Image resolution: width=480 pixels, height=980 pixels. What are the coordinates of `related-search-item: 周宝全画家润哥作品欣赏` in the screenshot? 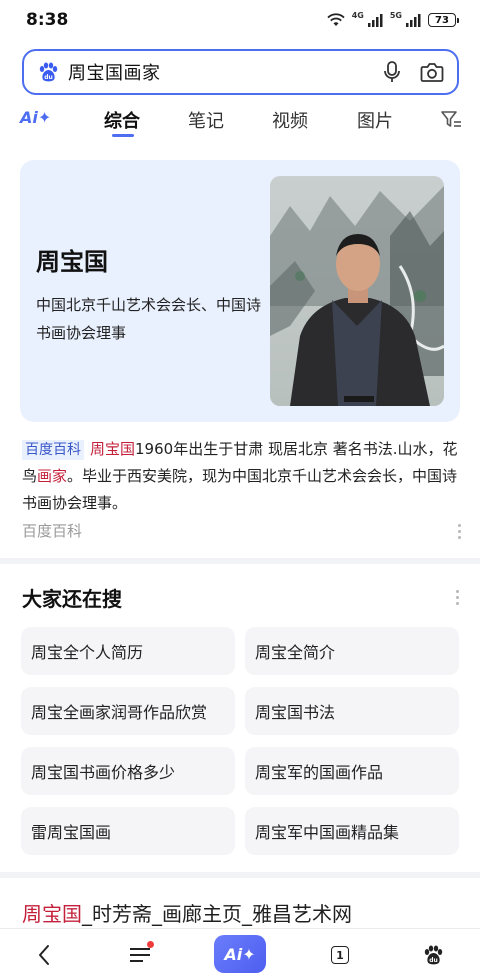 It's located at (128, 711).